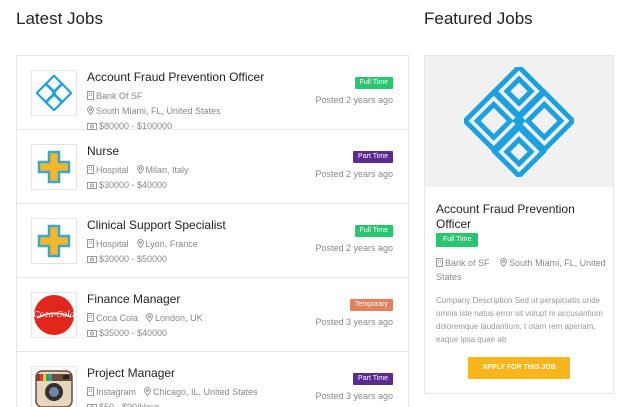 Image resolution: width=633 pixels, height=407 pixels. I want to click on job-meta: Hospital Lyon, France $30000 - $50000, so click(182, 252).